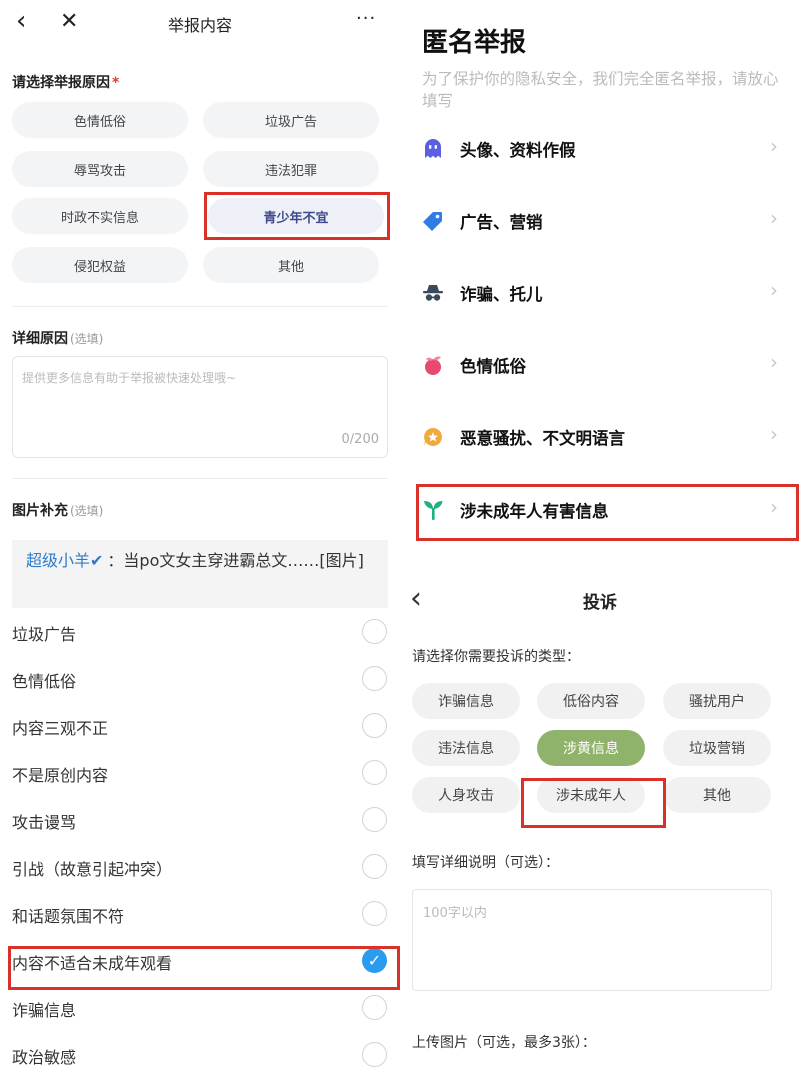 The height and width of the screenshot is (1067, 800). I want to click on report-option-label: 诈骗信息, so click(44, 1010).